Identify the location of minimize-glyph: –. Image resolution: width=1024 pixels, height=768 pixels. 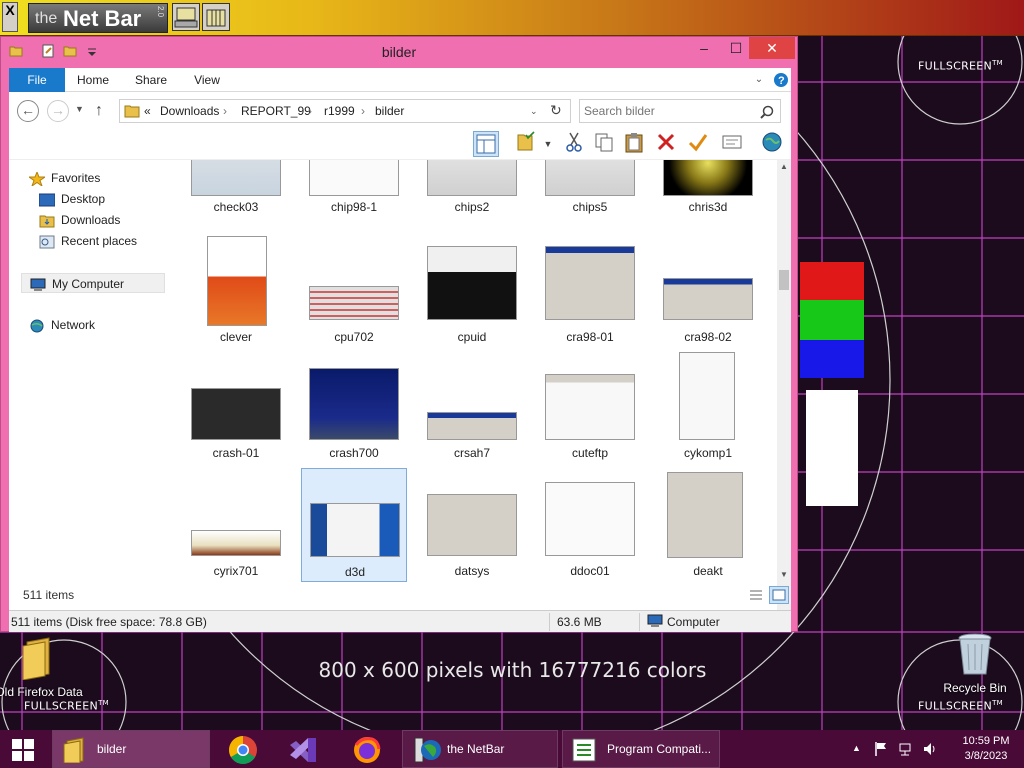
(704, 48).